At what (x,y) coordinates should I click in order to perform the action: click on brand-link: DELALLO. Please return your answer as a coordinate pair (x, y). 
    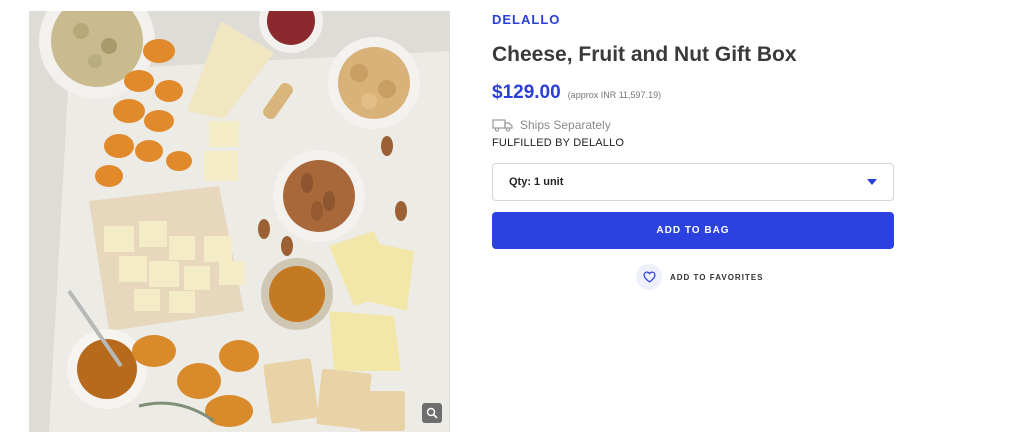
    Looking at the image, I should click on (526, 19).